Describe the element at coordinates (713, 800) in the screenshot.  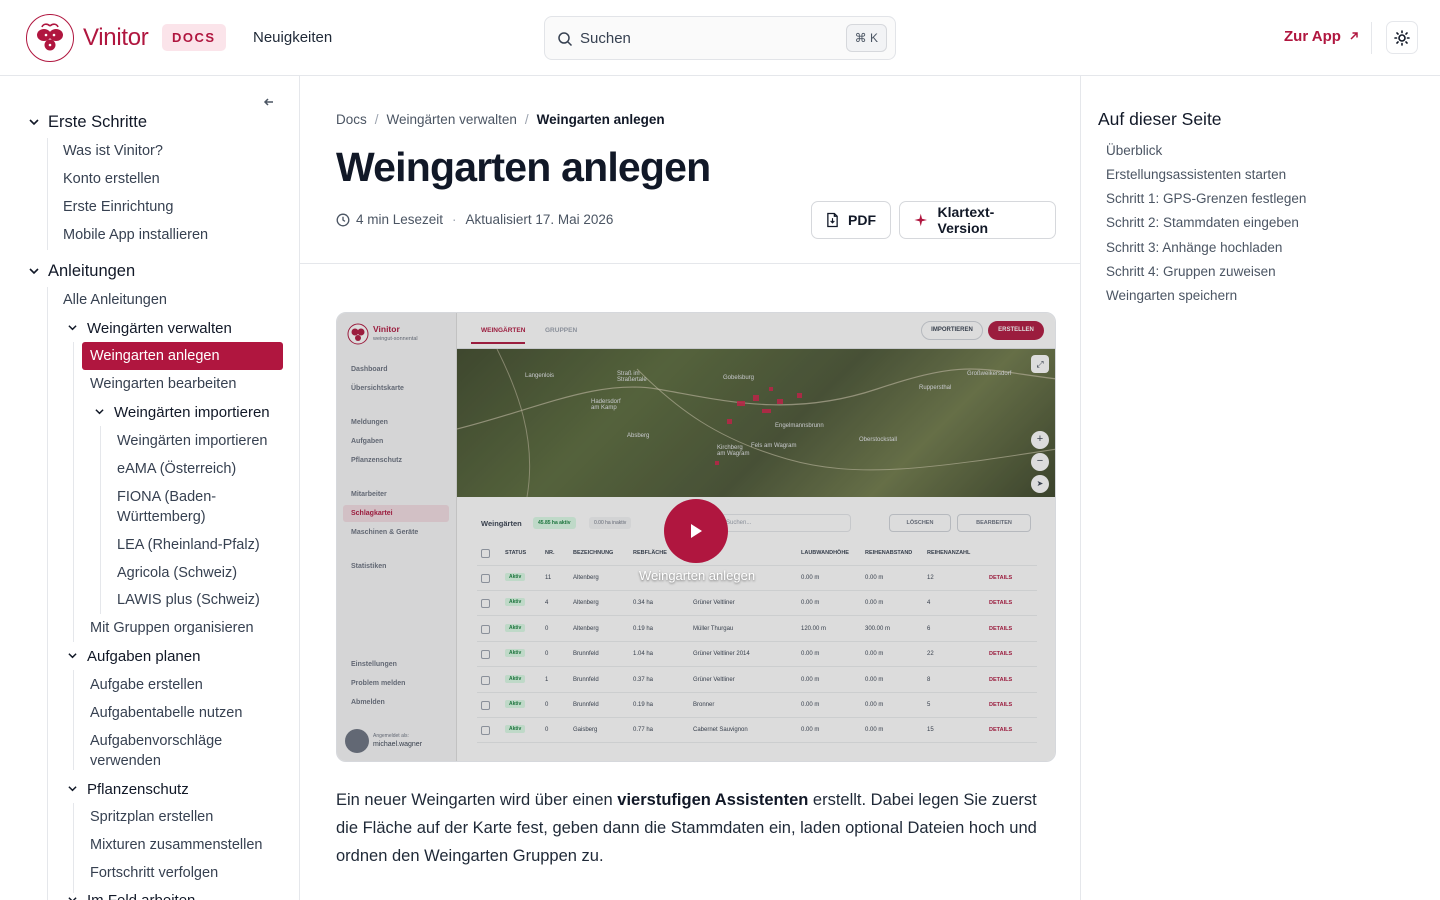
I see `intro-text-bold: vierstufigen Assistenten` at that location.